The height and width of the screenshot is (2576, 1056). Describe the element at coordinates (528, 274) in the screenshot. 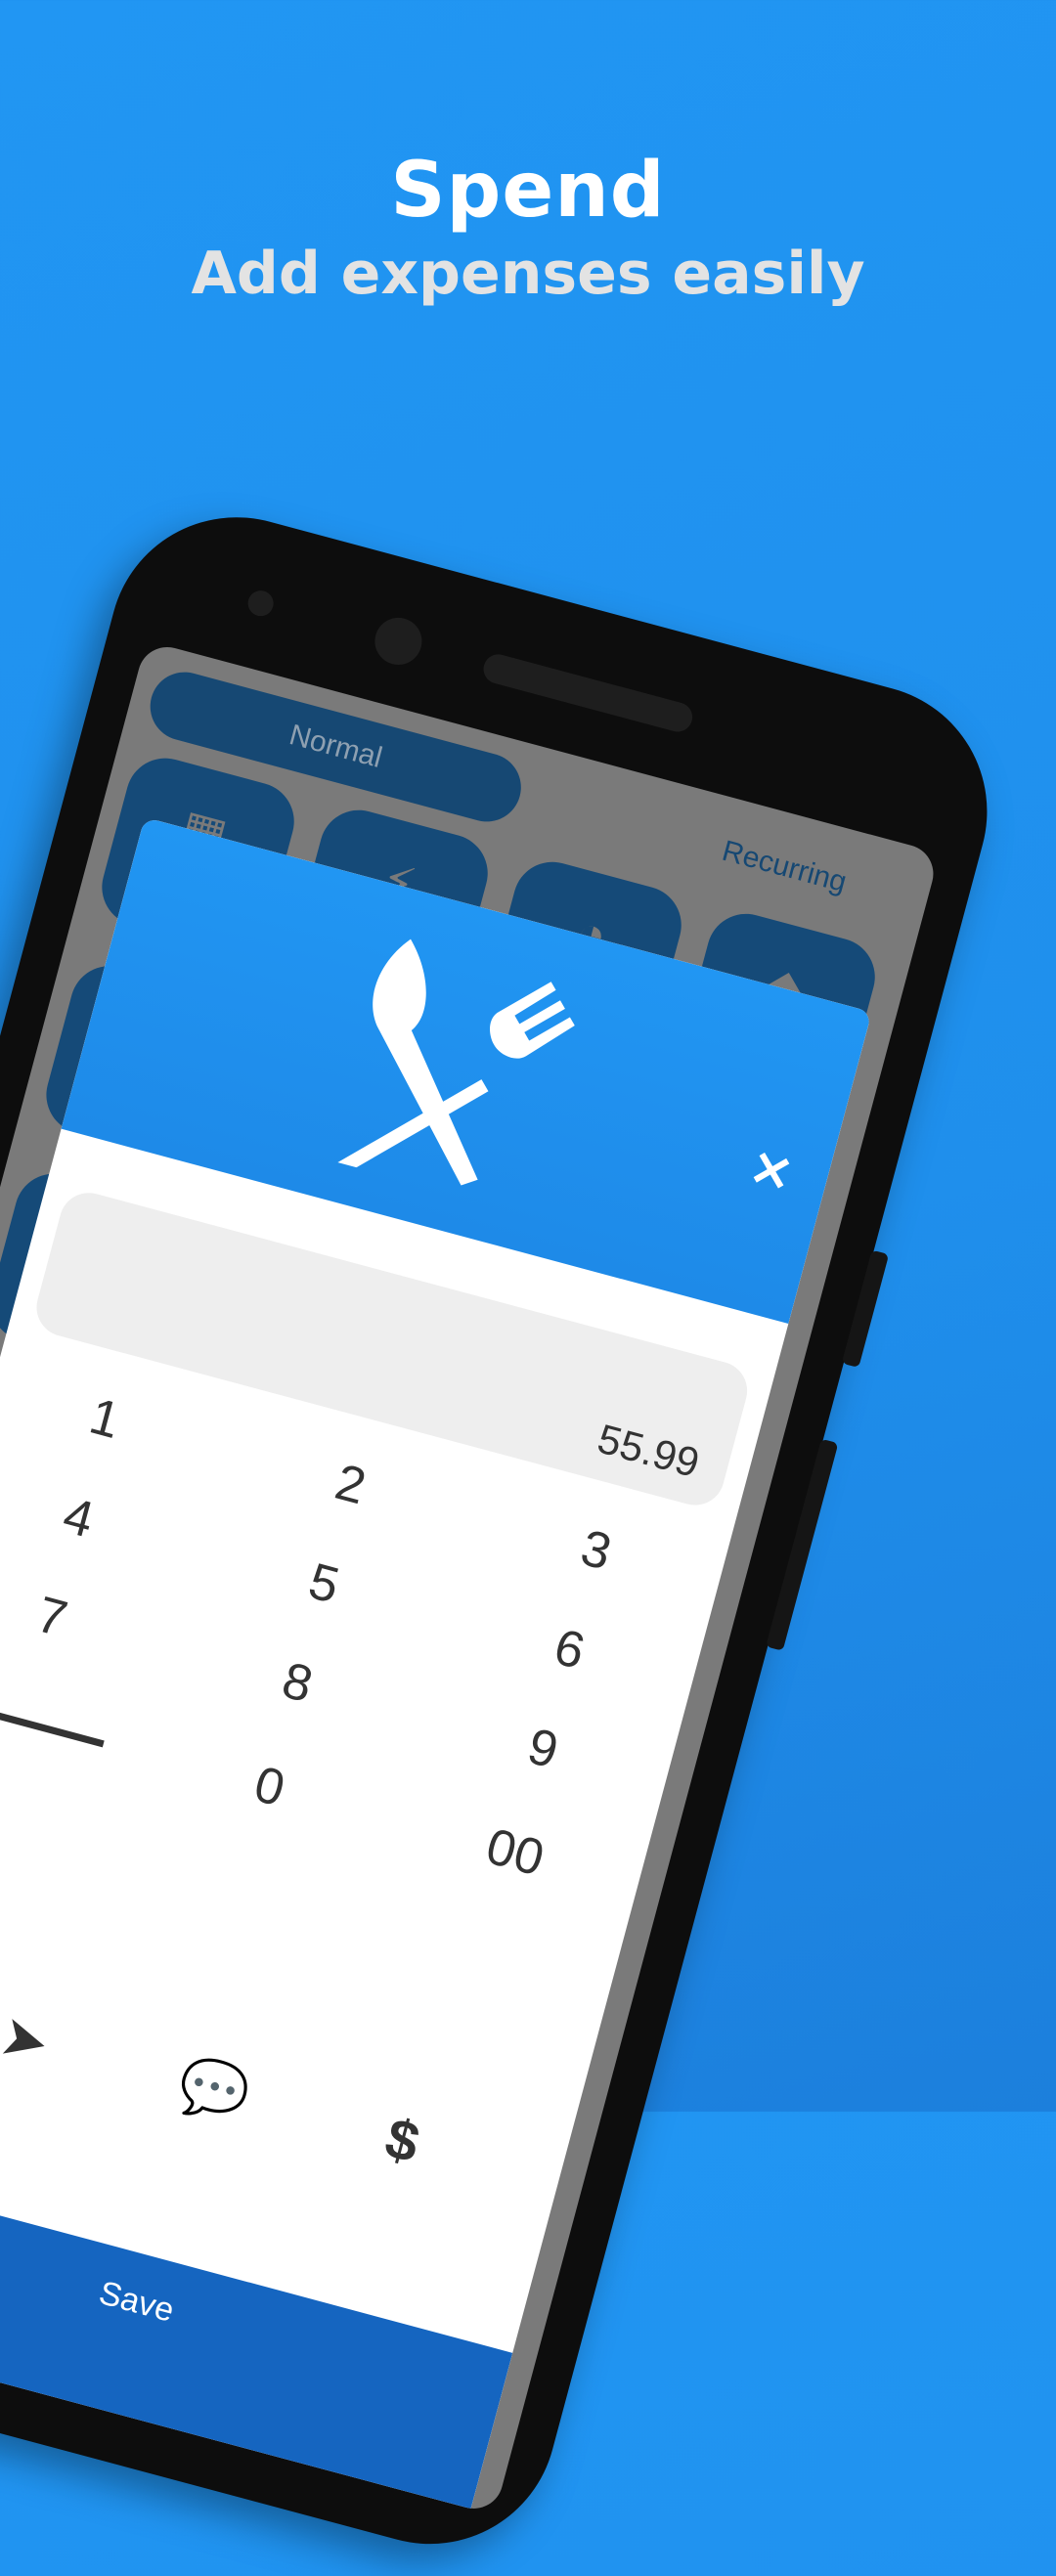

I see `promo-subtitle: Add expenses easily` at that location.